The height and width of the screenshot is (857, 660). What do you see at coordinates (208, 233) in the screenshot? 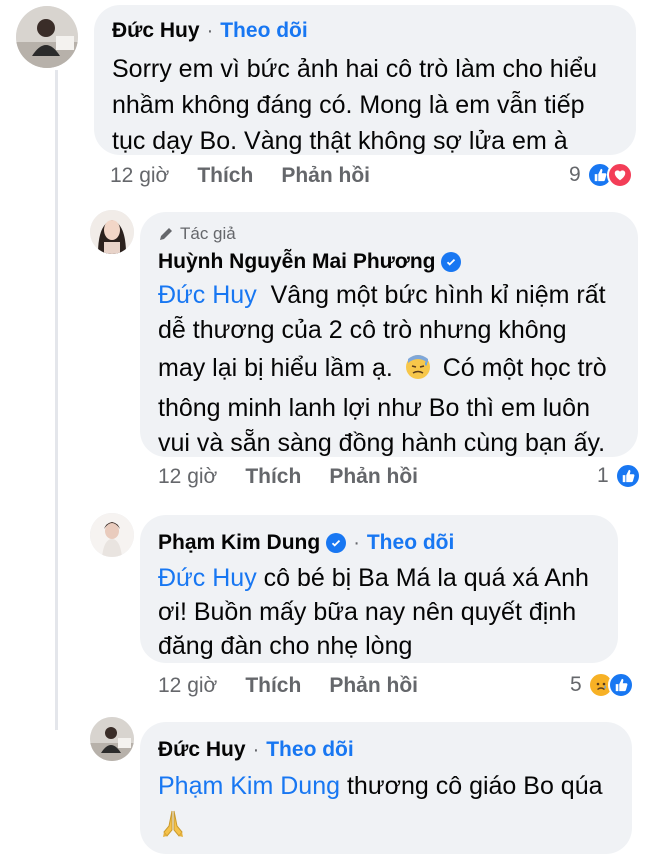
I see `author-badge-label: Tác giả` at bounding box center [208, 233].